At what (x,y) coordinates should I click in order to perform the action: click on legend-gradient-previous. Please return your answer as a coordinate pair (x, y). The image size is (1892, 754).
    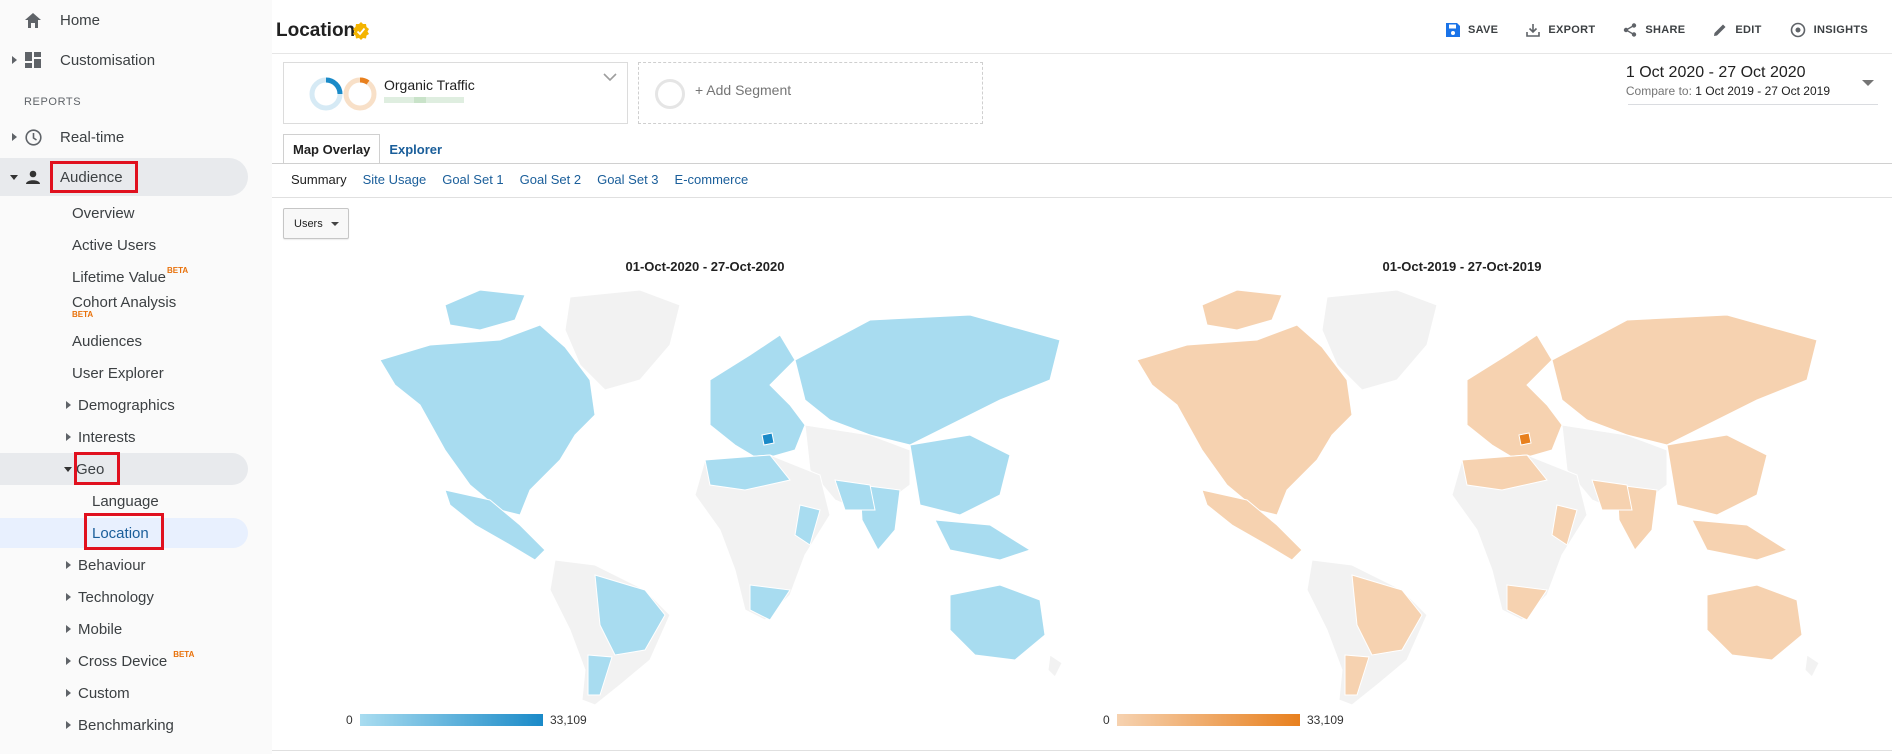
    Looking at the image, I should click on (1208, 720).